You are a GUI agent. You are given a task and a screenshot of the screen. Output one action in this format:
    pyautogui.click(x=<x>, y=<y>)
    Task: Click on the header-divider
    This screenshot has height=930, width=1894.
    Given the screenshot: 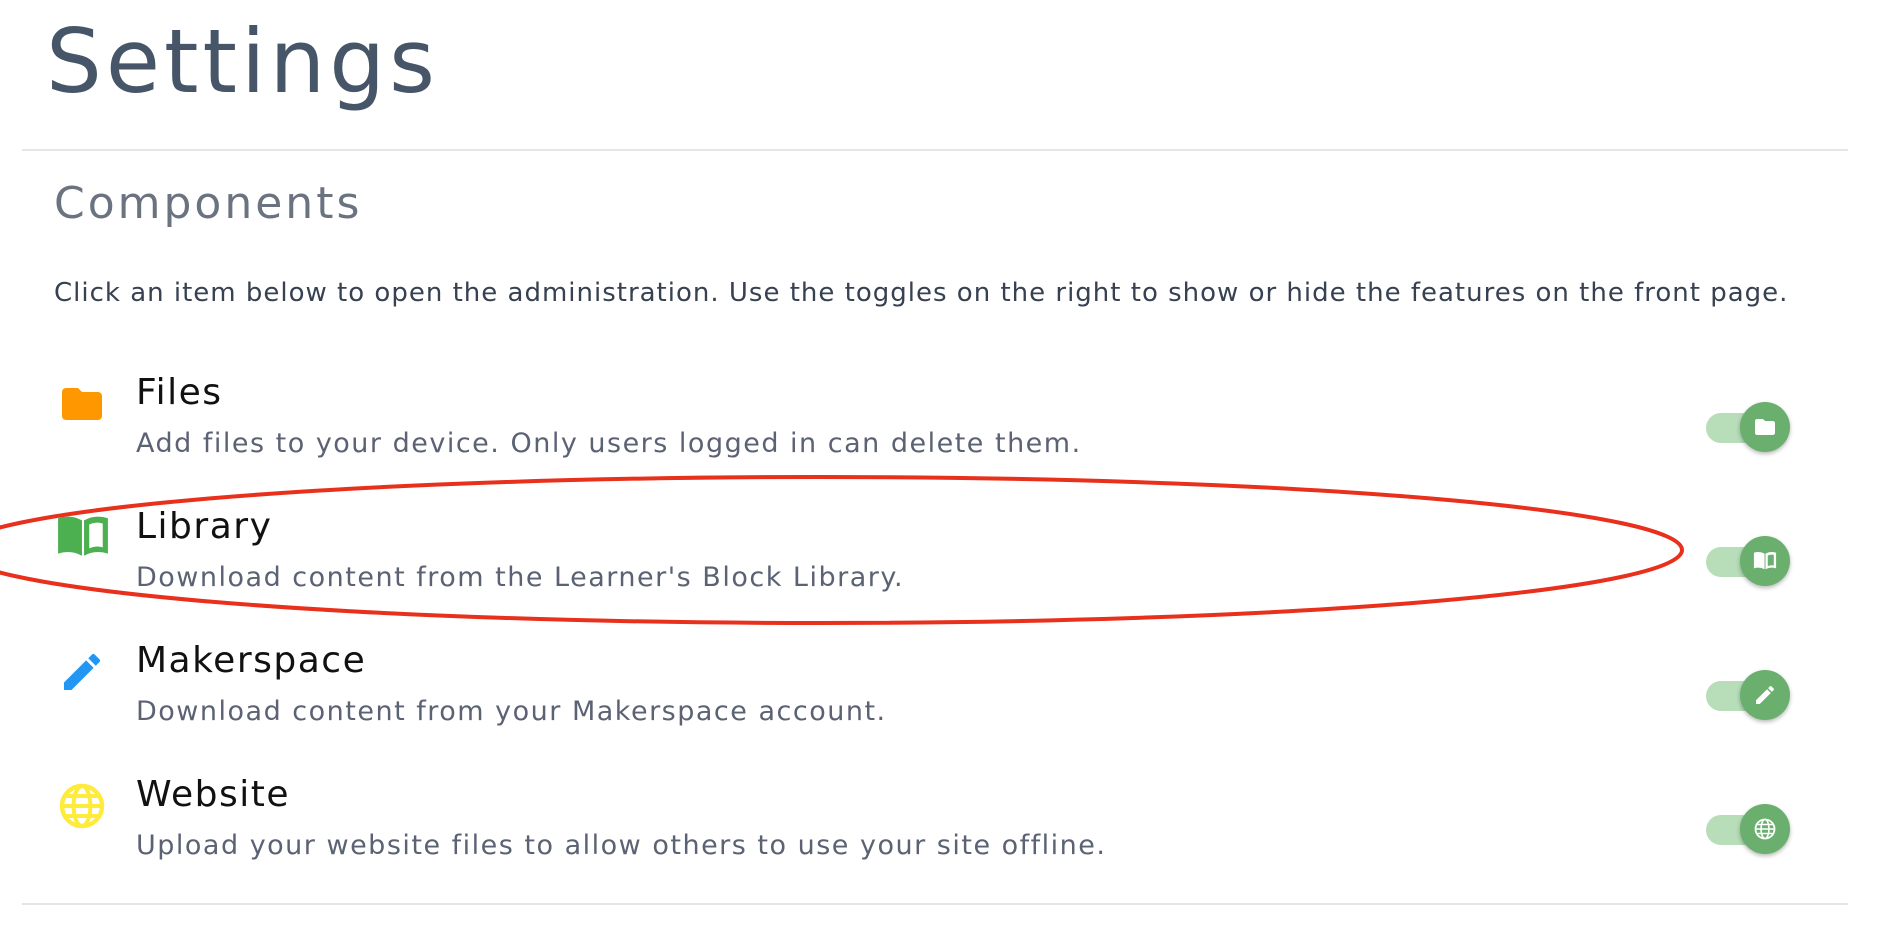 What is the action you would take?
    pyautogui.click(x=935, y=150)
    